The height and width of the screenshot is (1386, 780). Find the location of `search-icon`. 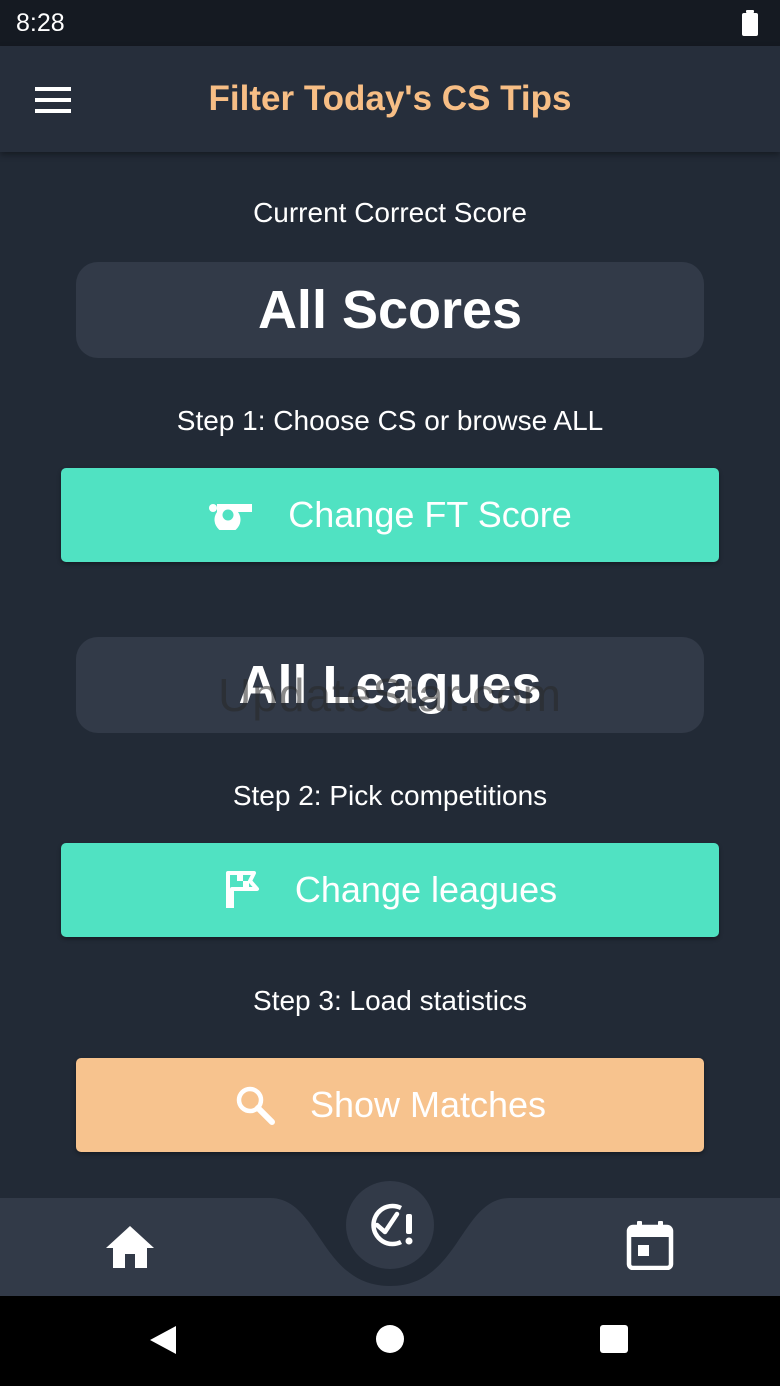

search-icon is located at coordinates (255, 1105).